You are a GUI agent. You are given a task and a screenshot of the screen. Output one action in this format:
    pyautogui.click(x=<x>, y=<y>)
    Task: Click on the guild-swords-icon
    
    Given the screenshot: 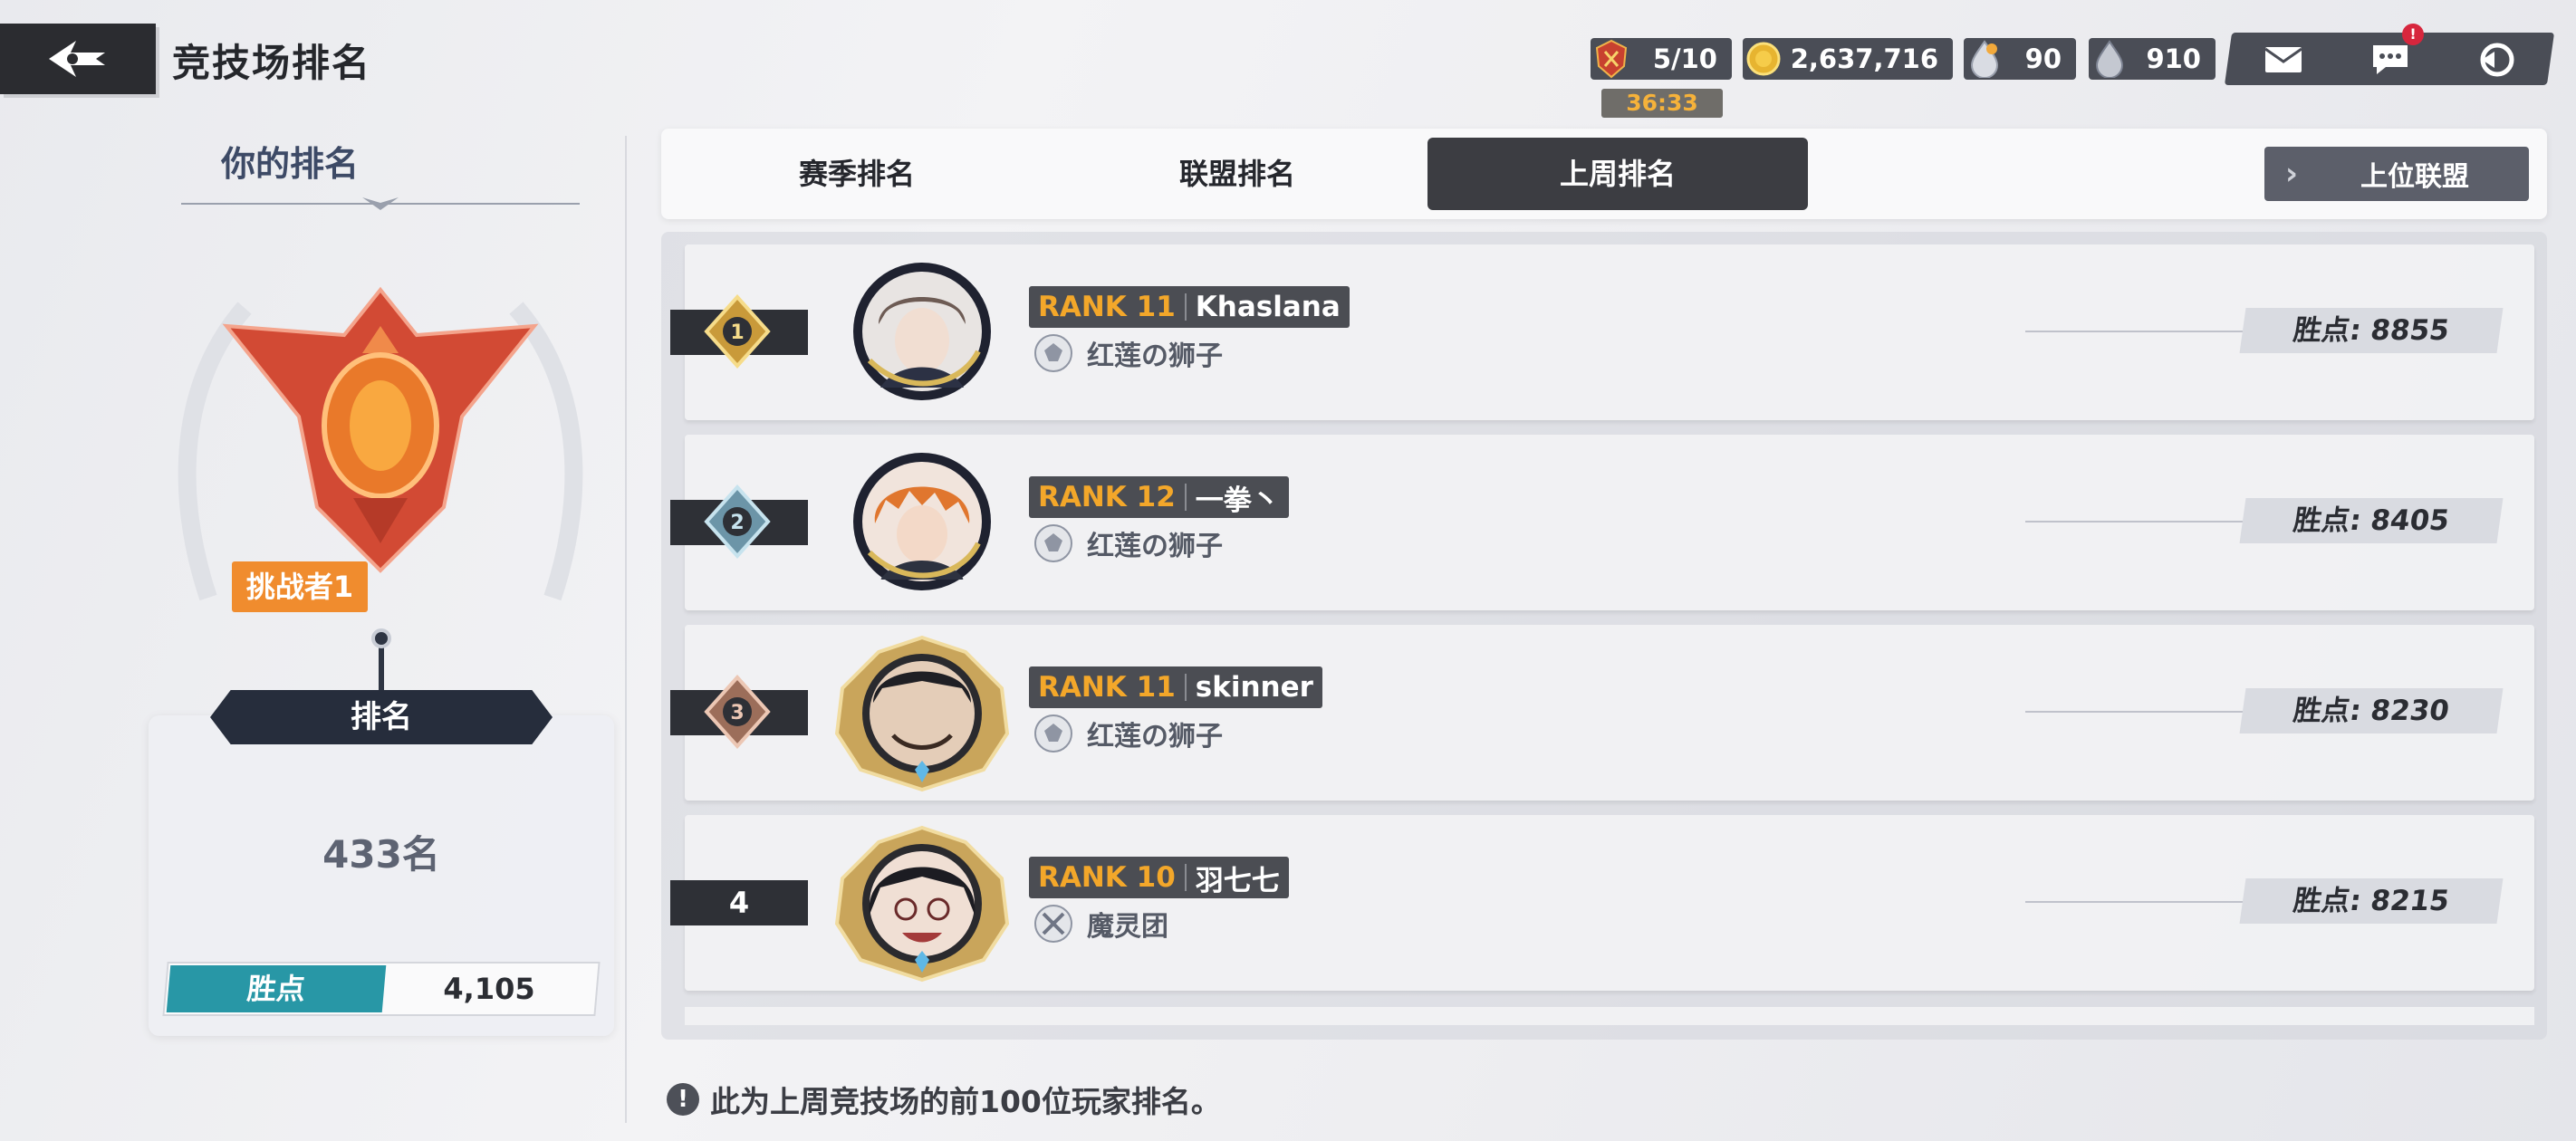 What is the action you would take?
    pyautogui.click(x=1053, y=924)
    